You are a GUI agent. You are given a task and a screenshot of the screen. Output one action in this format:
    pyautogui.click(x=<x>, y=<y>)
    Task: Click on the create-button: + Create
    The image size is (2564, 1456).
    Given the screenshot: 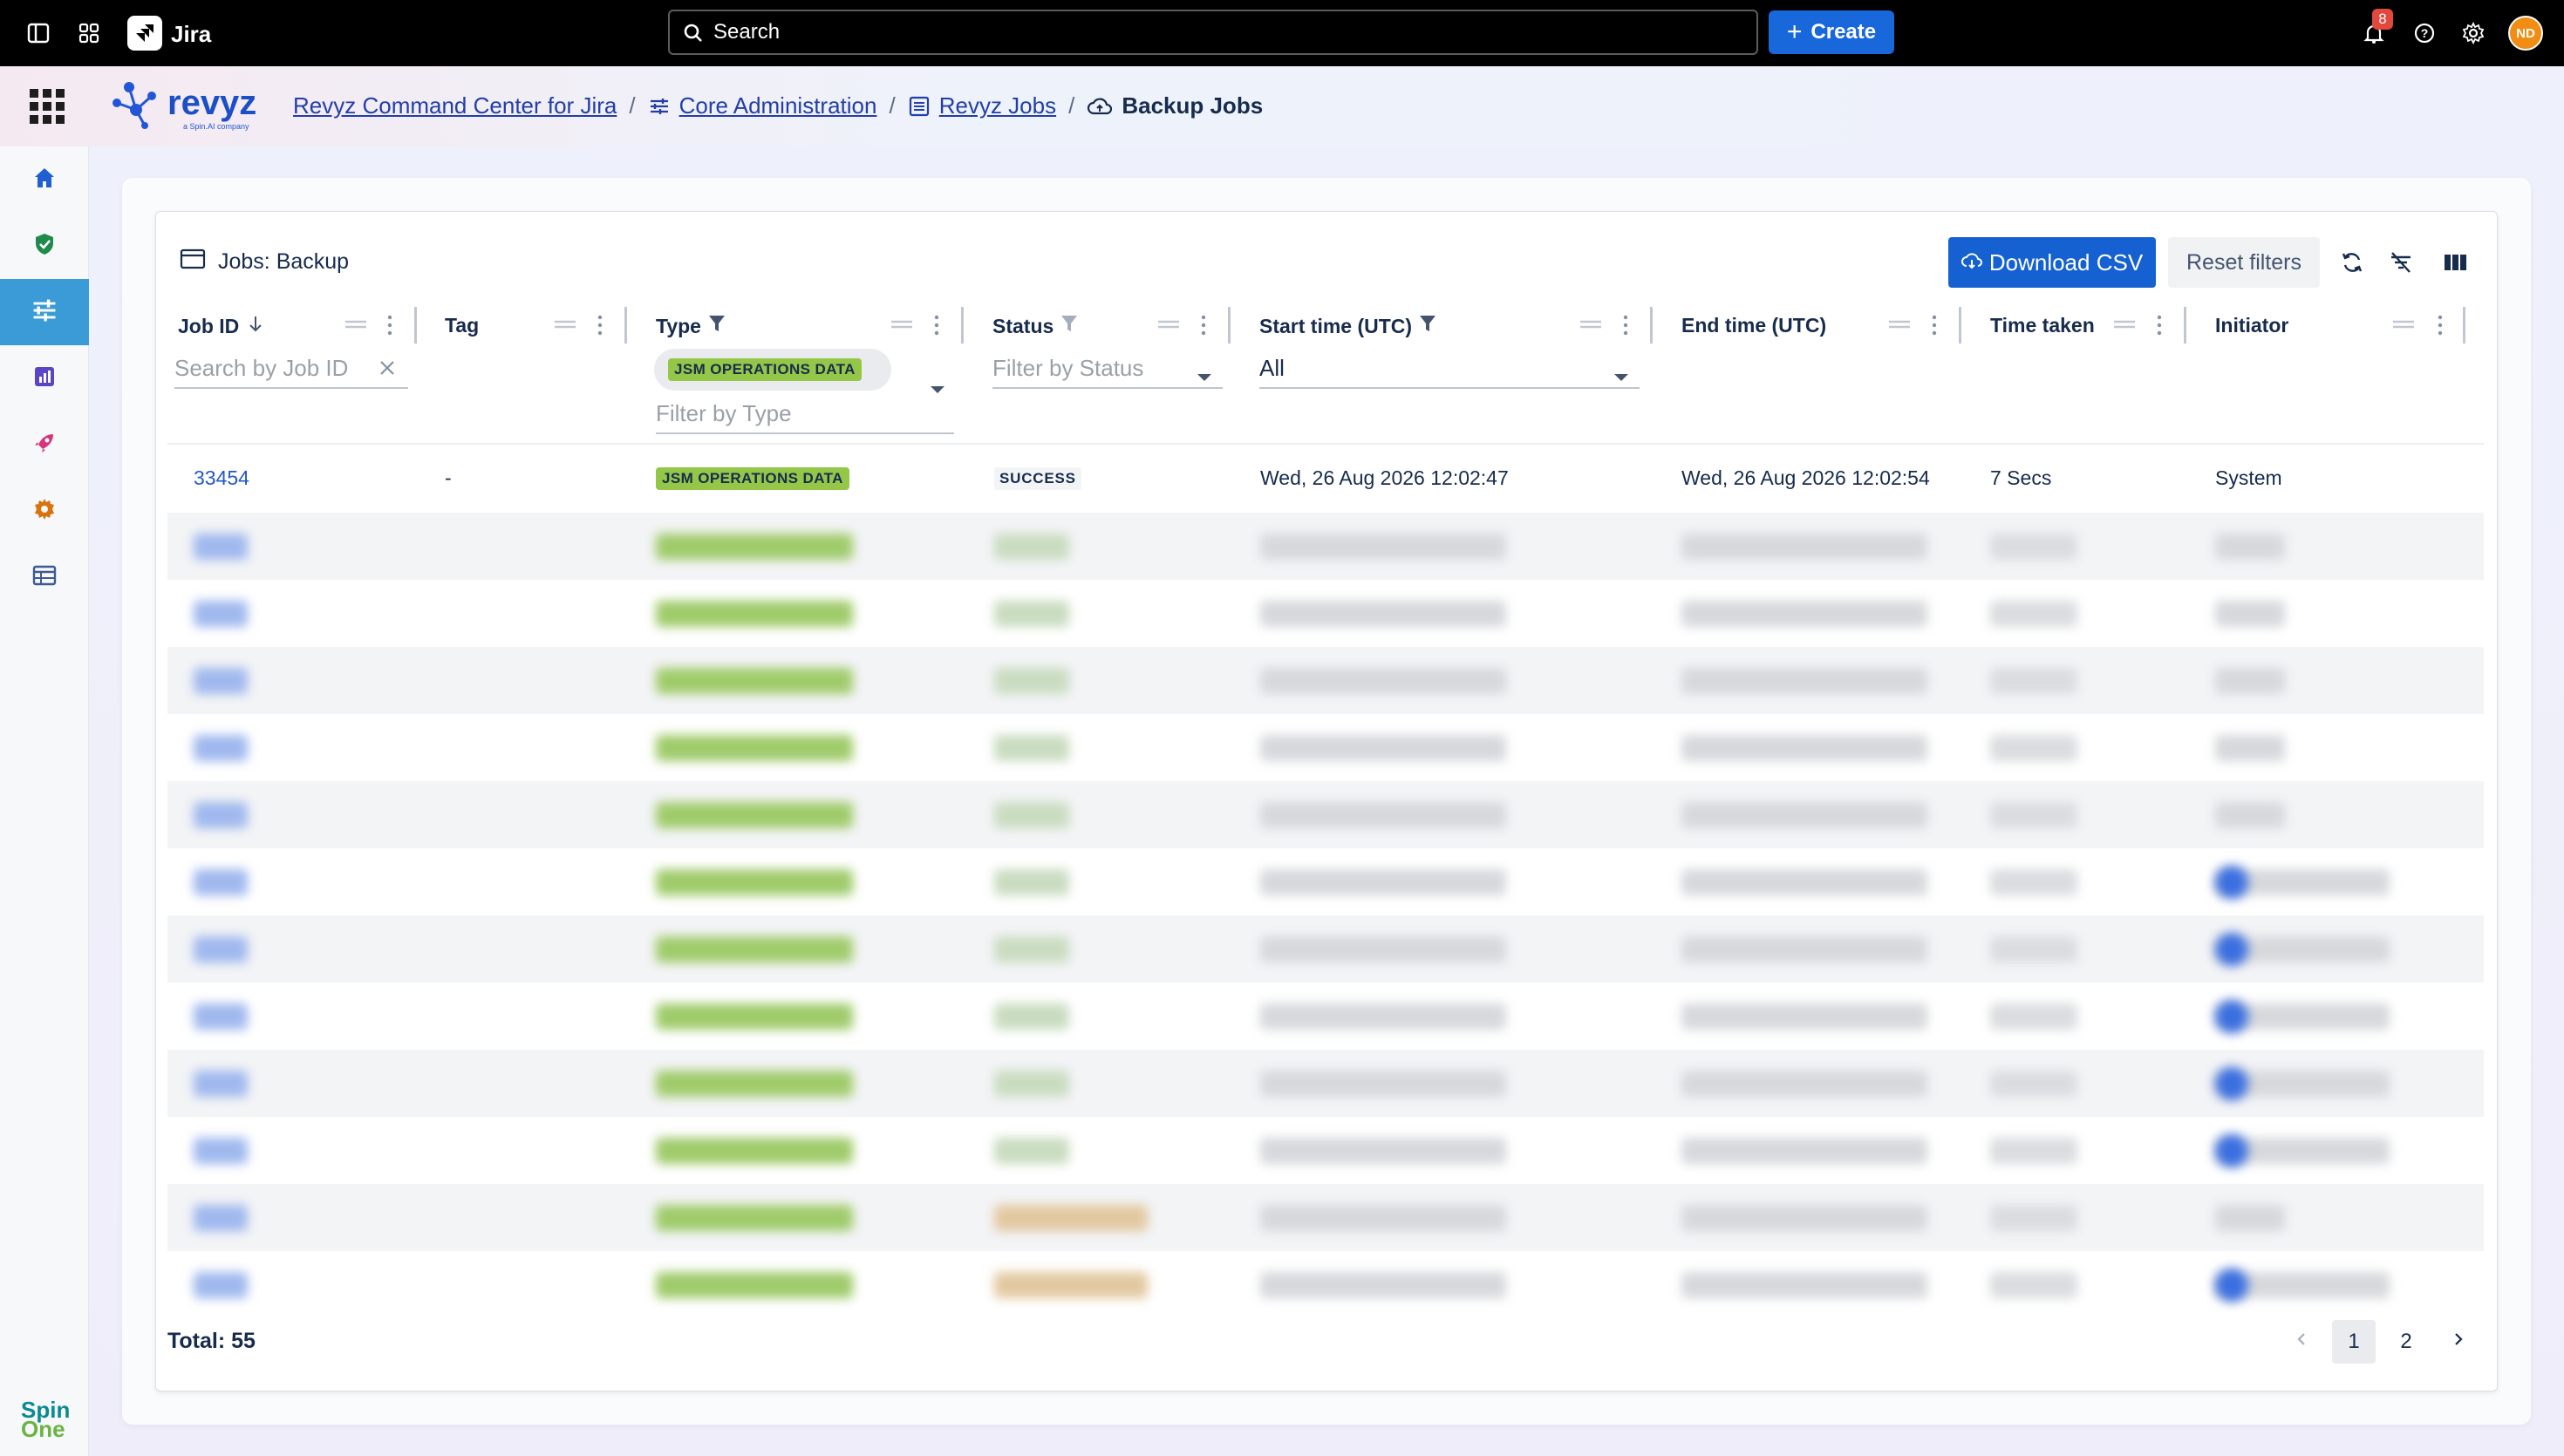 What is the action you would take?
    pyautogui.click(x=1831, y=32)
    